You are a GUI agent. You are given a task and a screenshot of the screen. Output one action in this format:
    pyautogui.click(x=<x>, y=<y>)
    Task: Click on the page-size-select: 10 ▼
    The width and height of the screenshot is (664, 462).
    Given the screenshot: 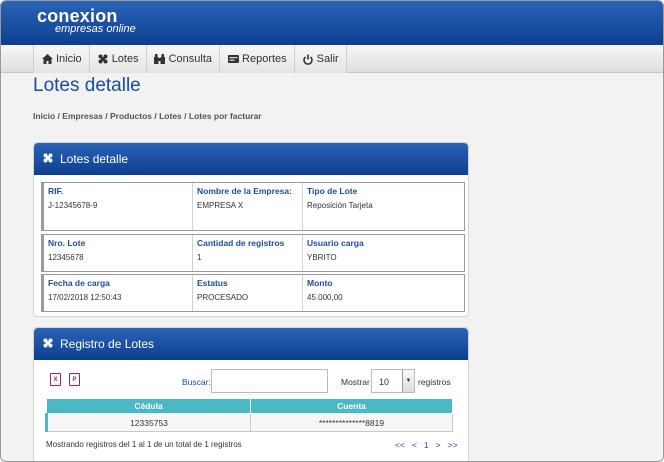 What is the action you would take?
    pyautogui.click(x=393, y=381)
    